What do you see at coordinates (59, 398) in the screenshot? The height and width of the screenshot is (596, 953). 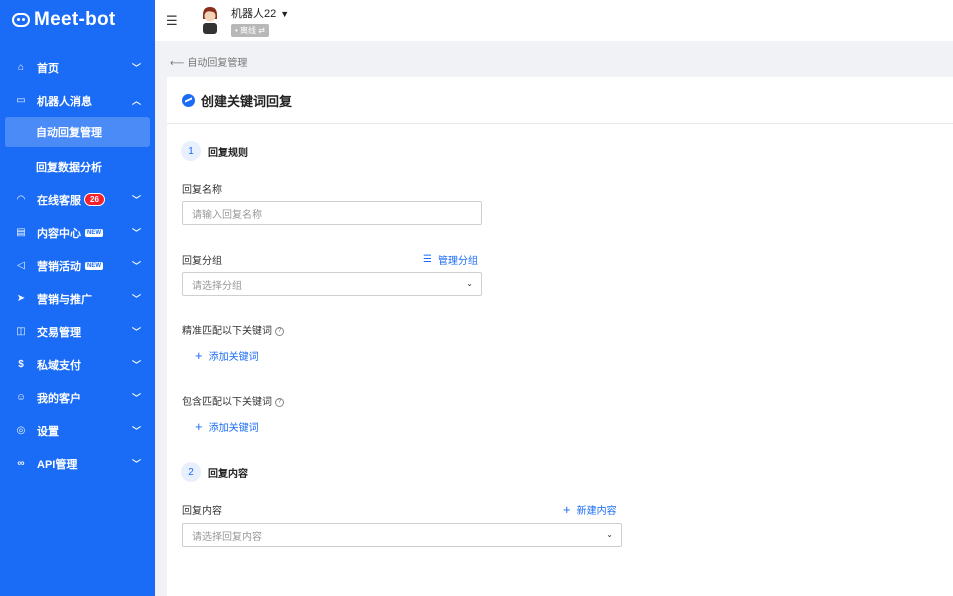 I see `sidebar-item-label: 我的客户` at bounding box center [59, 398].